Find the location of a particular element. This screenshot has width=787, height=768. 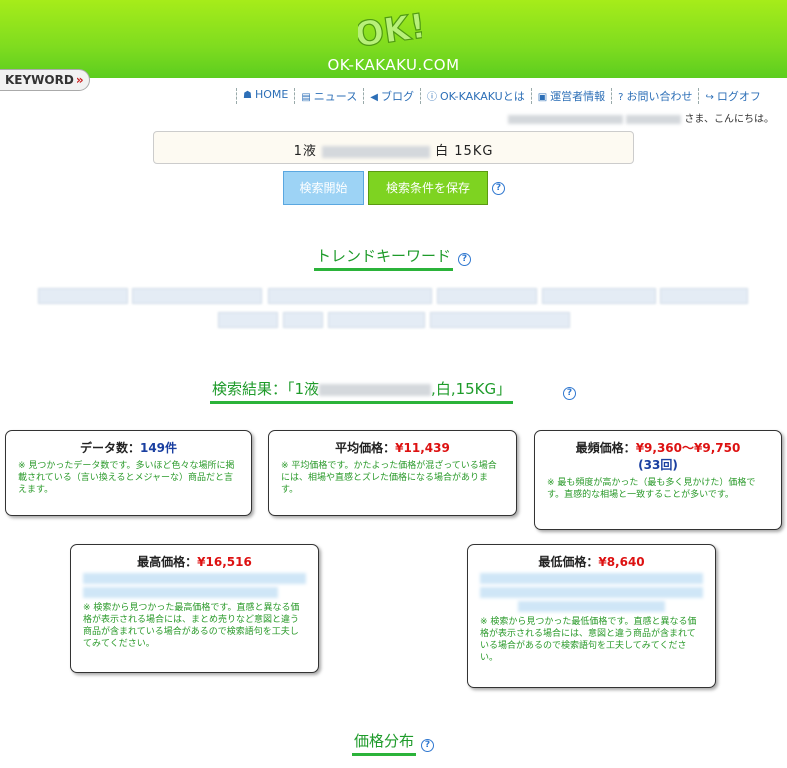

count-title: データ数：149件 is located at coordinates (128, 447).